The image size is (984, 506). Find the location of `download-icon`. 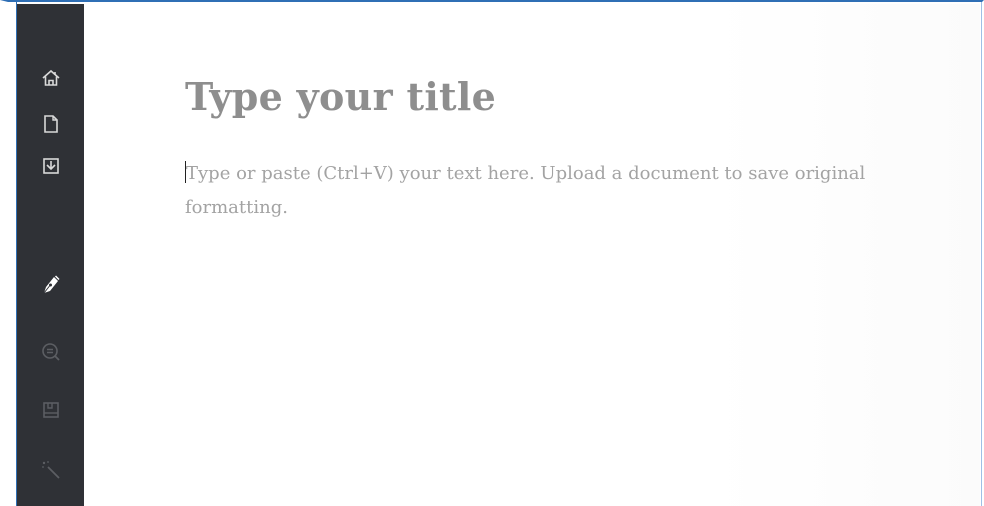

download-icon is located at coordinates (50, 166).